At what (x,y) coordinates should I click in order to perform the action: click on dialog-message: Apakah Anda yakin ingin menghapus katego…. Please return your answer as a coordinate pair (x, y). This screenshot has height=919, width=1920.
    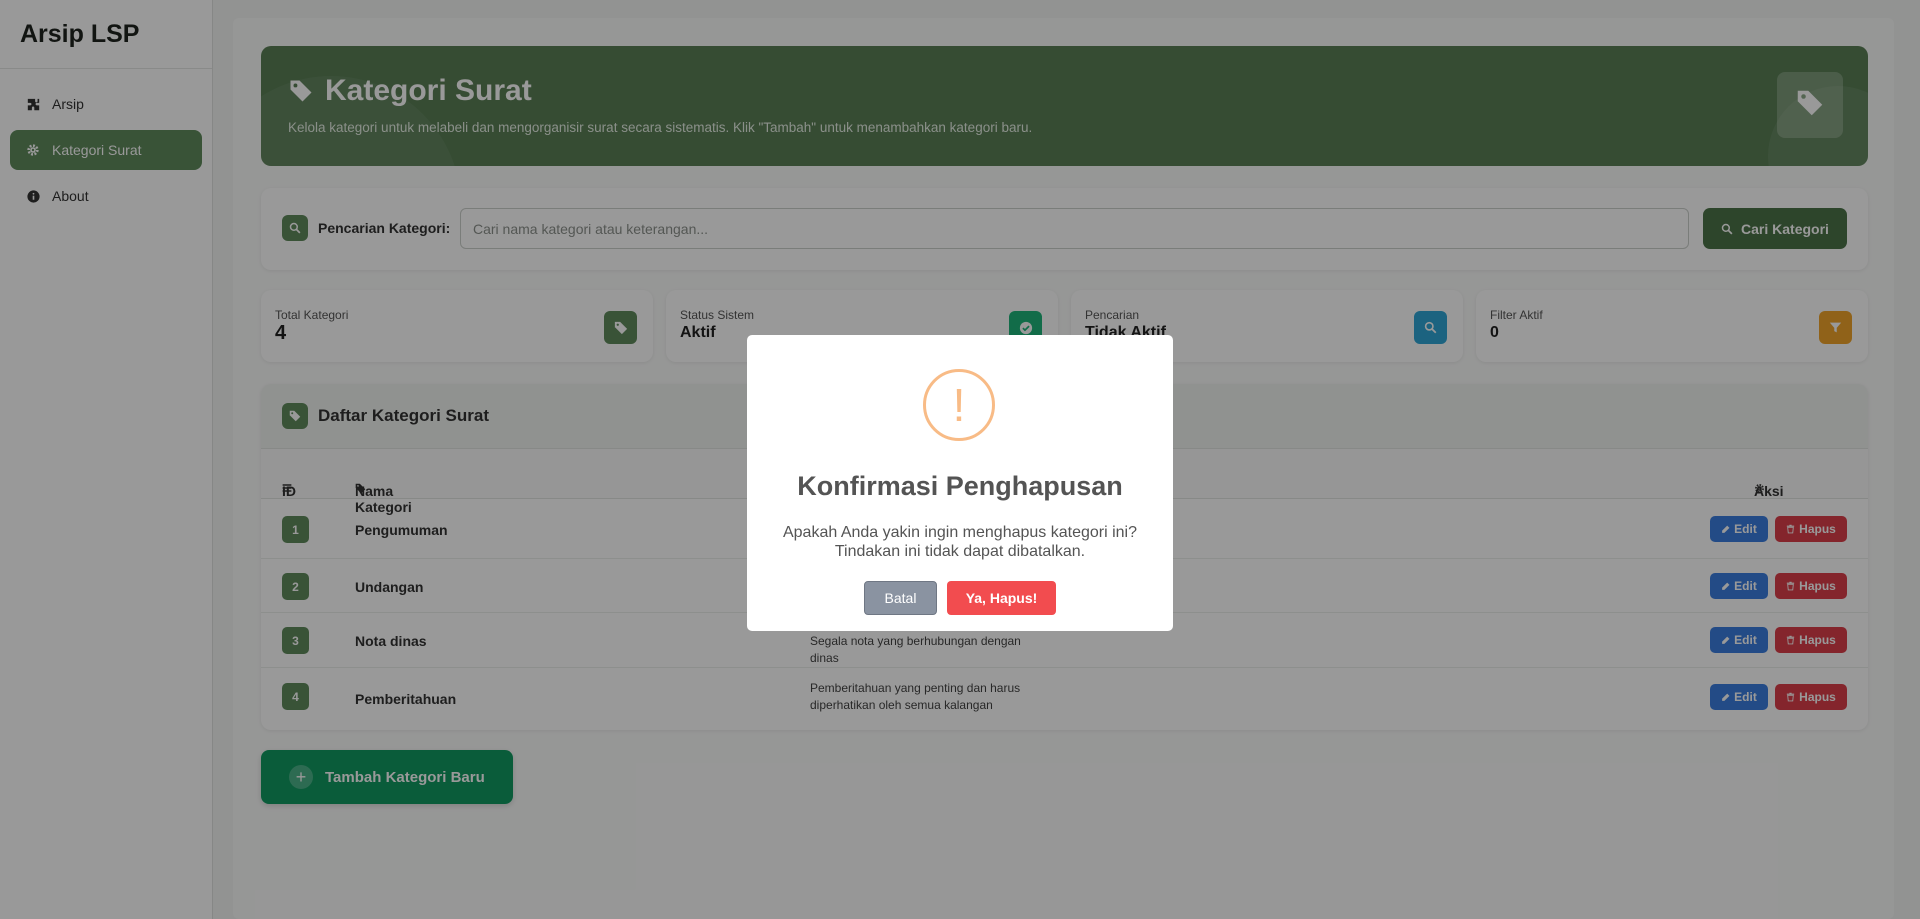
    Looking at the image, I should click on (960, 542).